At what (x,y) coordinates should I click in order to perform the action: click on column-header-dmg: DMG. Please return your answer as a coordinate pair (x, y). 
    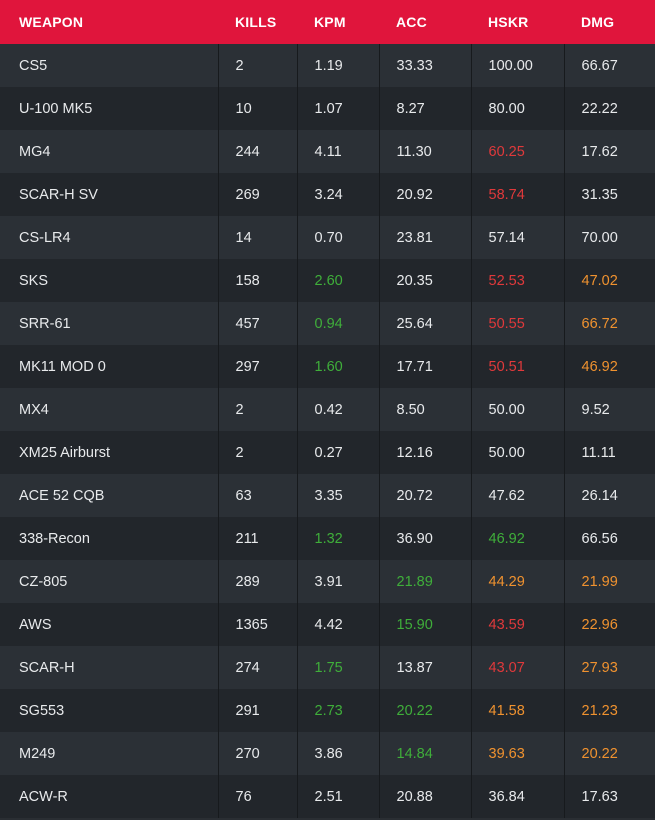
    Looking at the image, I should click on (609, 22).